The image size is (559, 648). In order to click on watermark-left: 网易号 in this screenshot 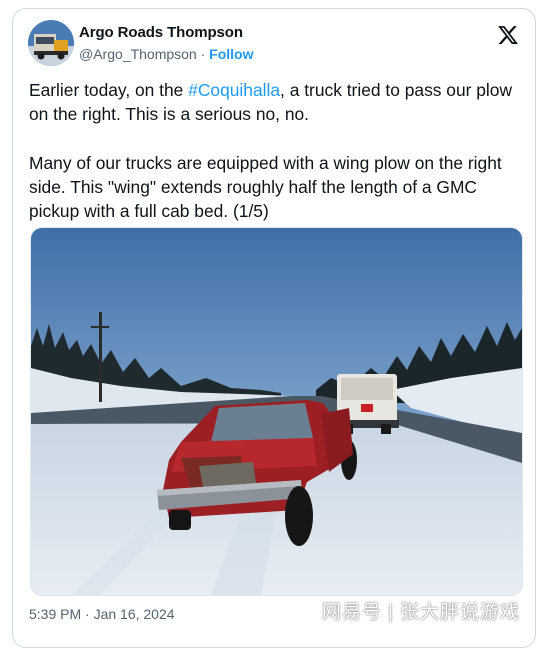, I will do `click(352, 612)`.